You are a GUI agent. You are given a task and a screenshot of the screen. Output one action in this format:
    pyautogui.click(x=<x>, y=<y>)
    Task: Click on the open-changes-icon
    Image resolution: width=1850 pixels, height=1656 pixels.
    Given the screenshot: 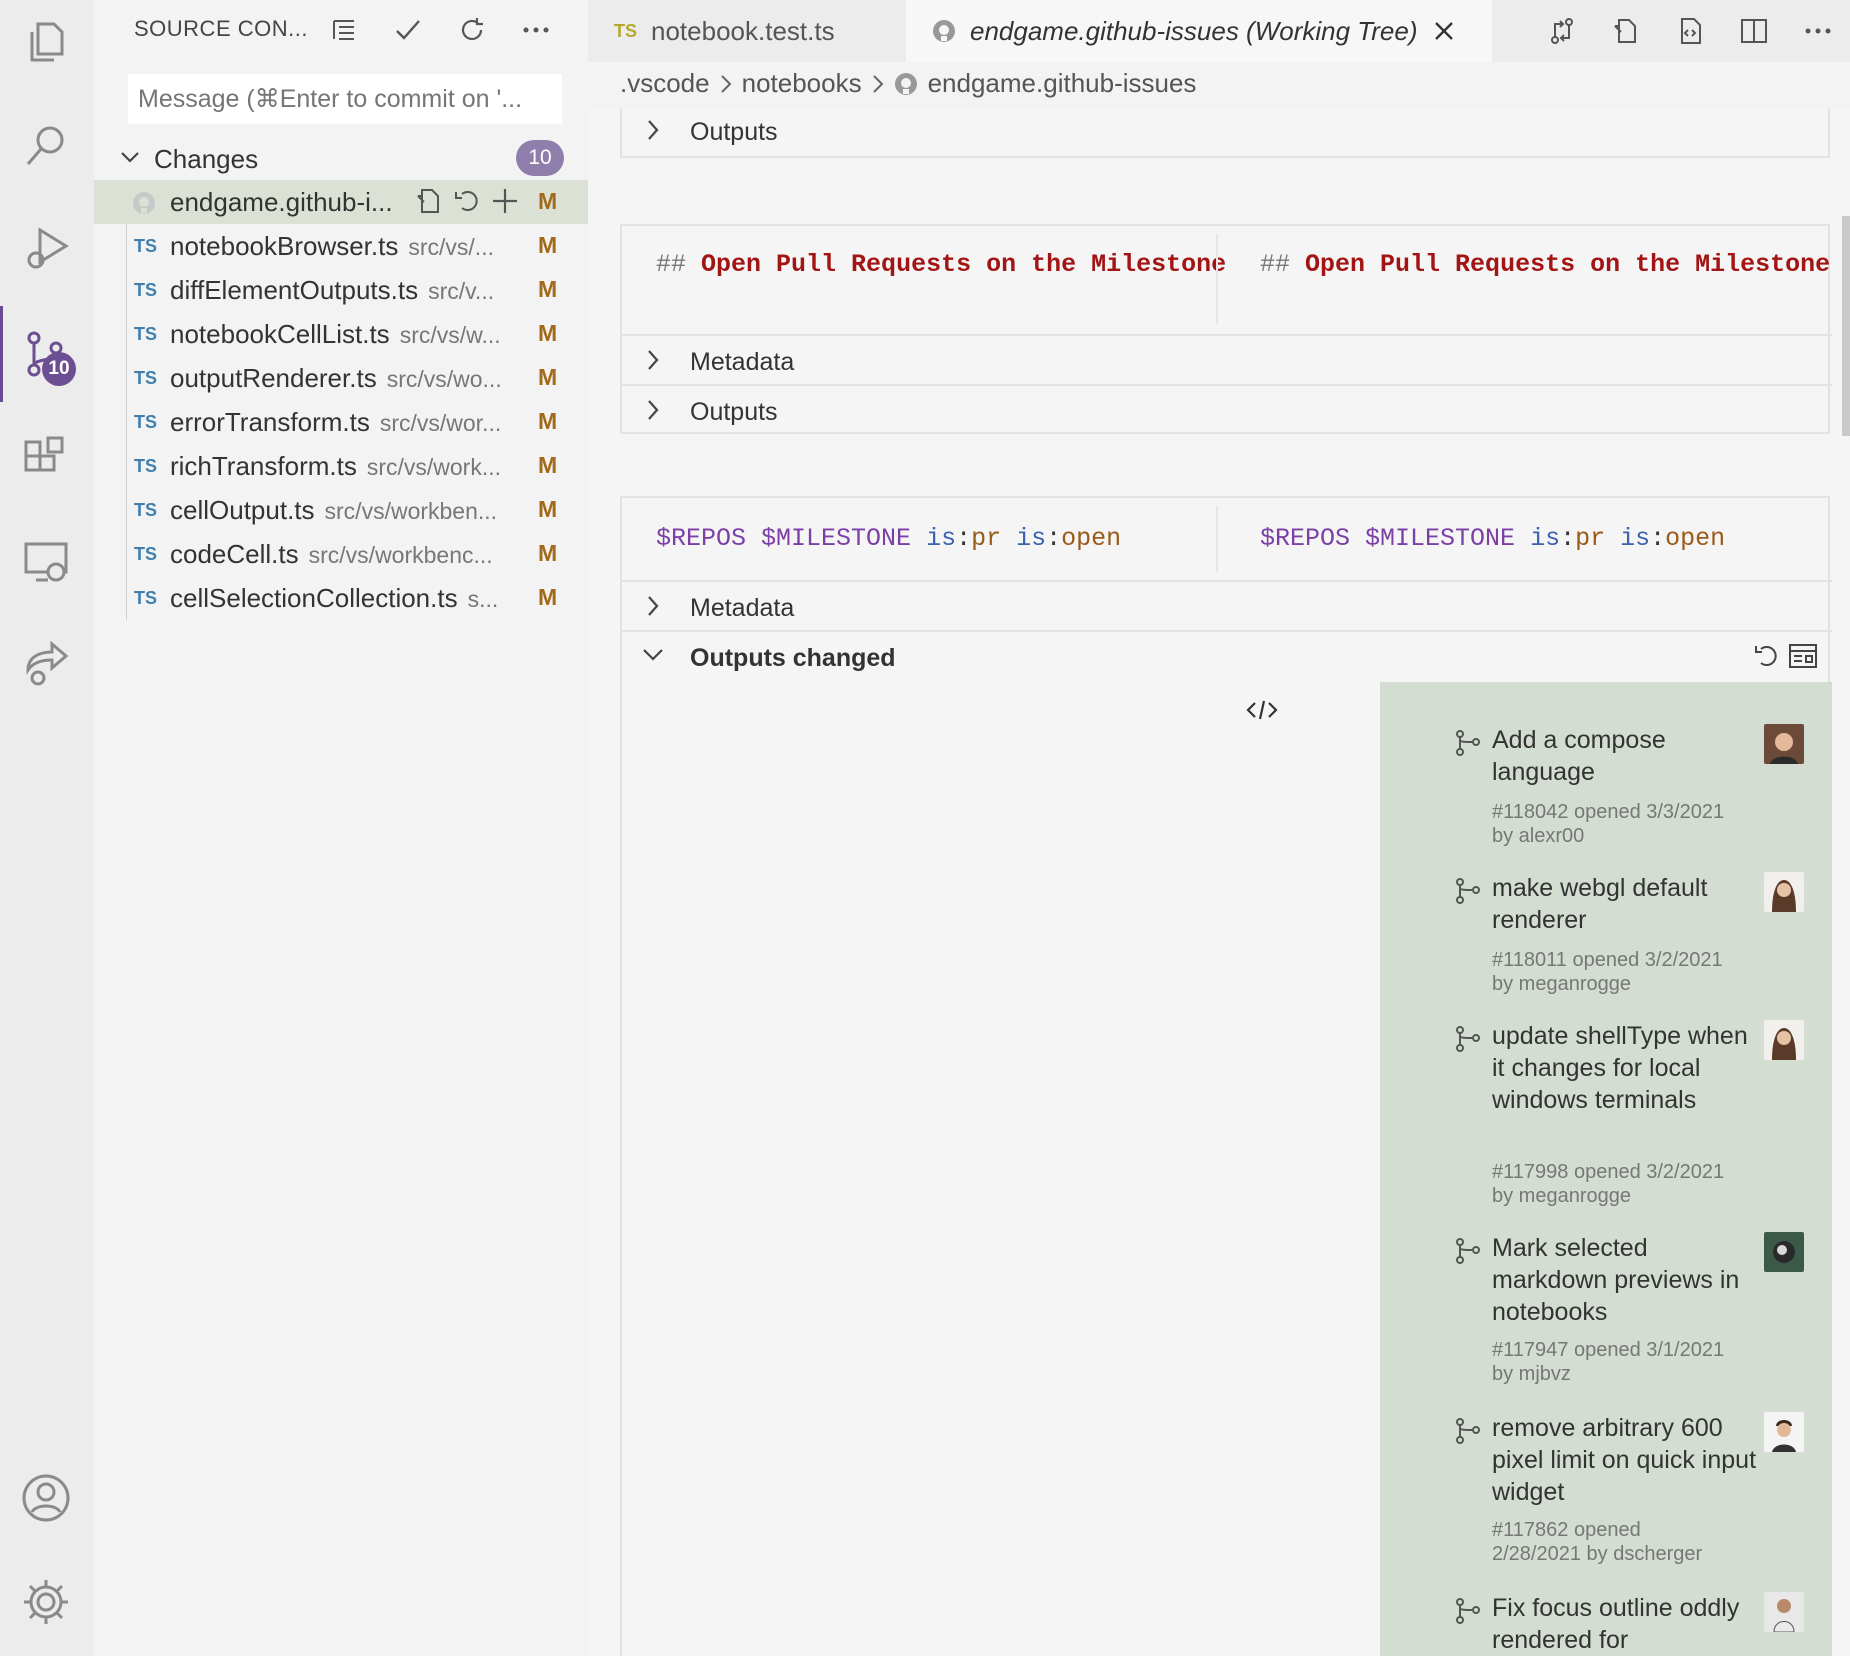 What is the action you would take?
    pyautogui.click(x=1562, y=31)
    